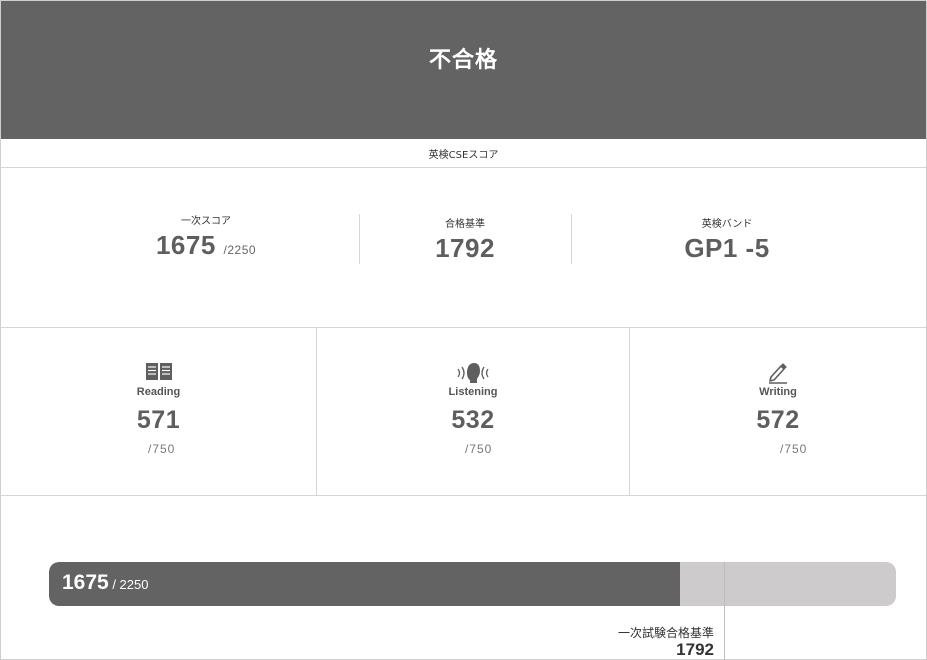  I want to click on first-score-block: 一次スコア 1675 /2250, so click(206, 248).